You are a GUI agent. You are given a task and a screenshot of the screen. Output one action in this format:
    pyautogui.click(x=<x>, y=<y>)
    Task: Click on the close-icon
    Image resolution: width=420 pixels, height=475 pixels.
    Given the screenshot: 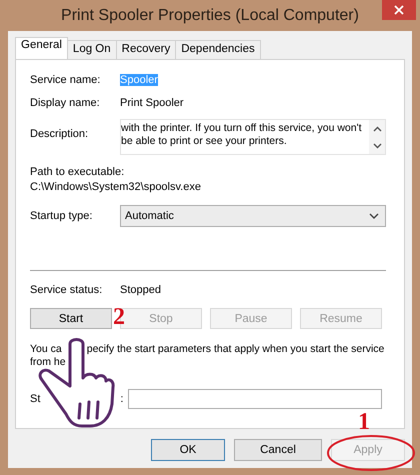 What is the action you would take?
    pyautogui.click(x=399, y=10)
    